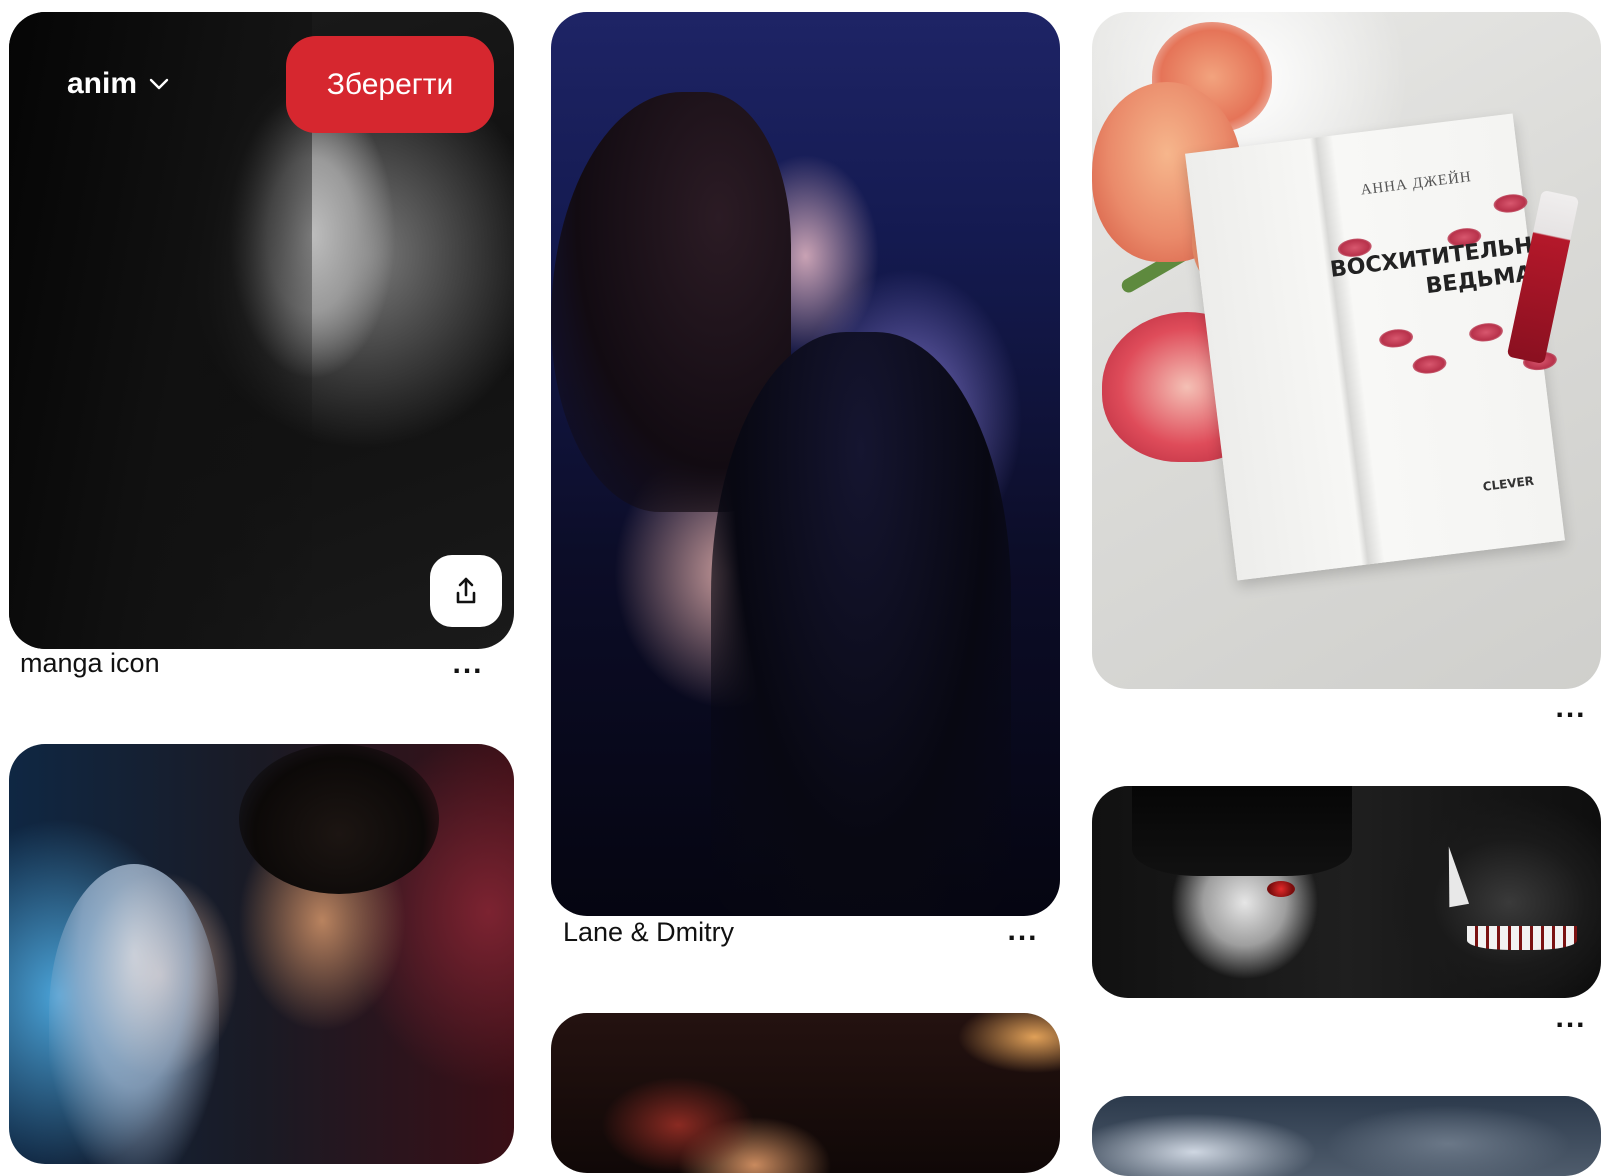 This screenshot has width=1610, height=1176. What do you see at coordinates (390, 84) in the screenshot?
I see `save-button: Зберегти` at bounding box center [390, 84].